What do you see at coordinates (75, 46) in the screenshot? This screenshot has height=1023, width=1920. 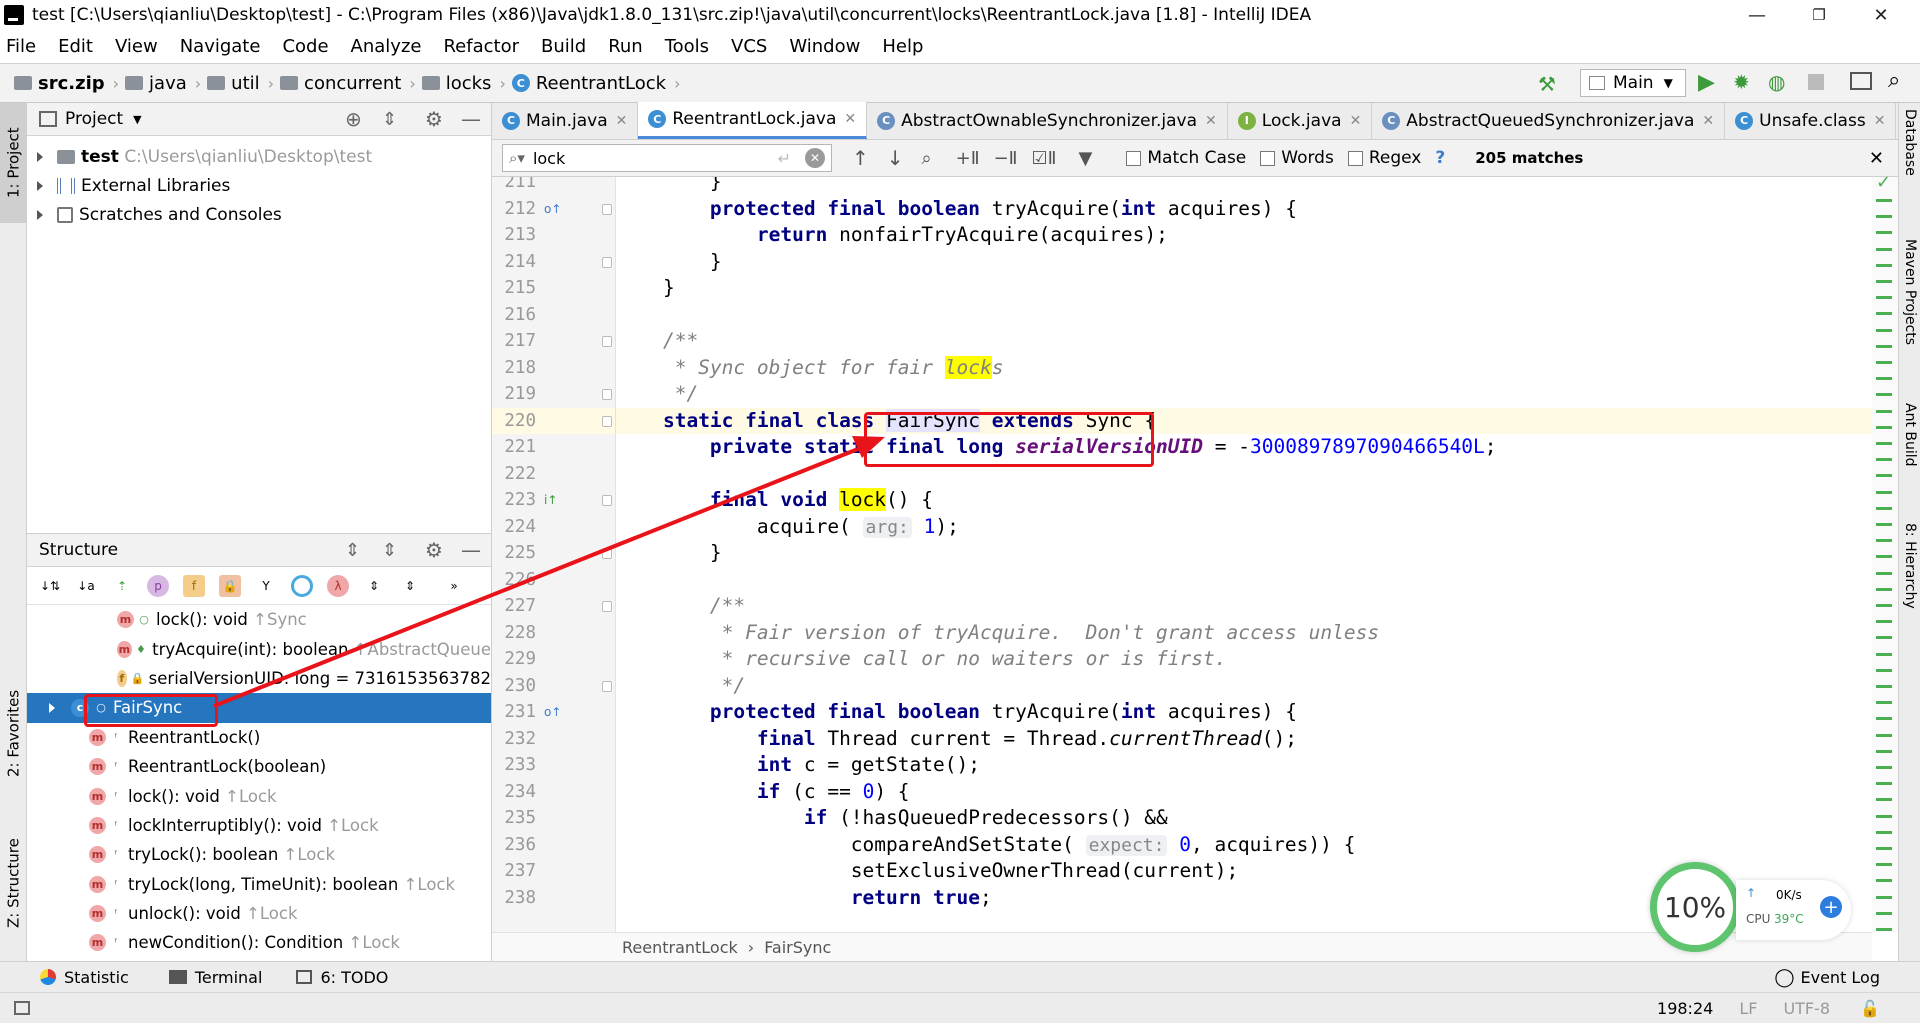 I see `menu-edit: Edit` at bounding box center [75, 46].